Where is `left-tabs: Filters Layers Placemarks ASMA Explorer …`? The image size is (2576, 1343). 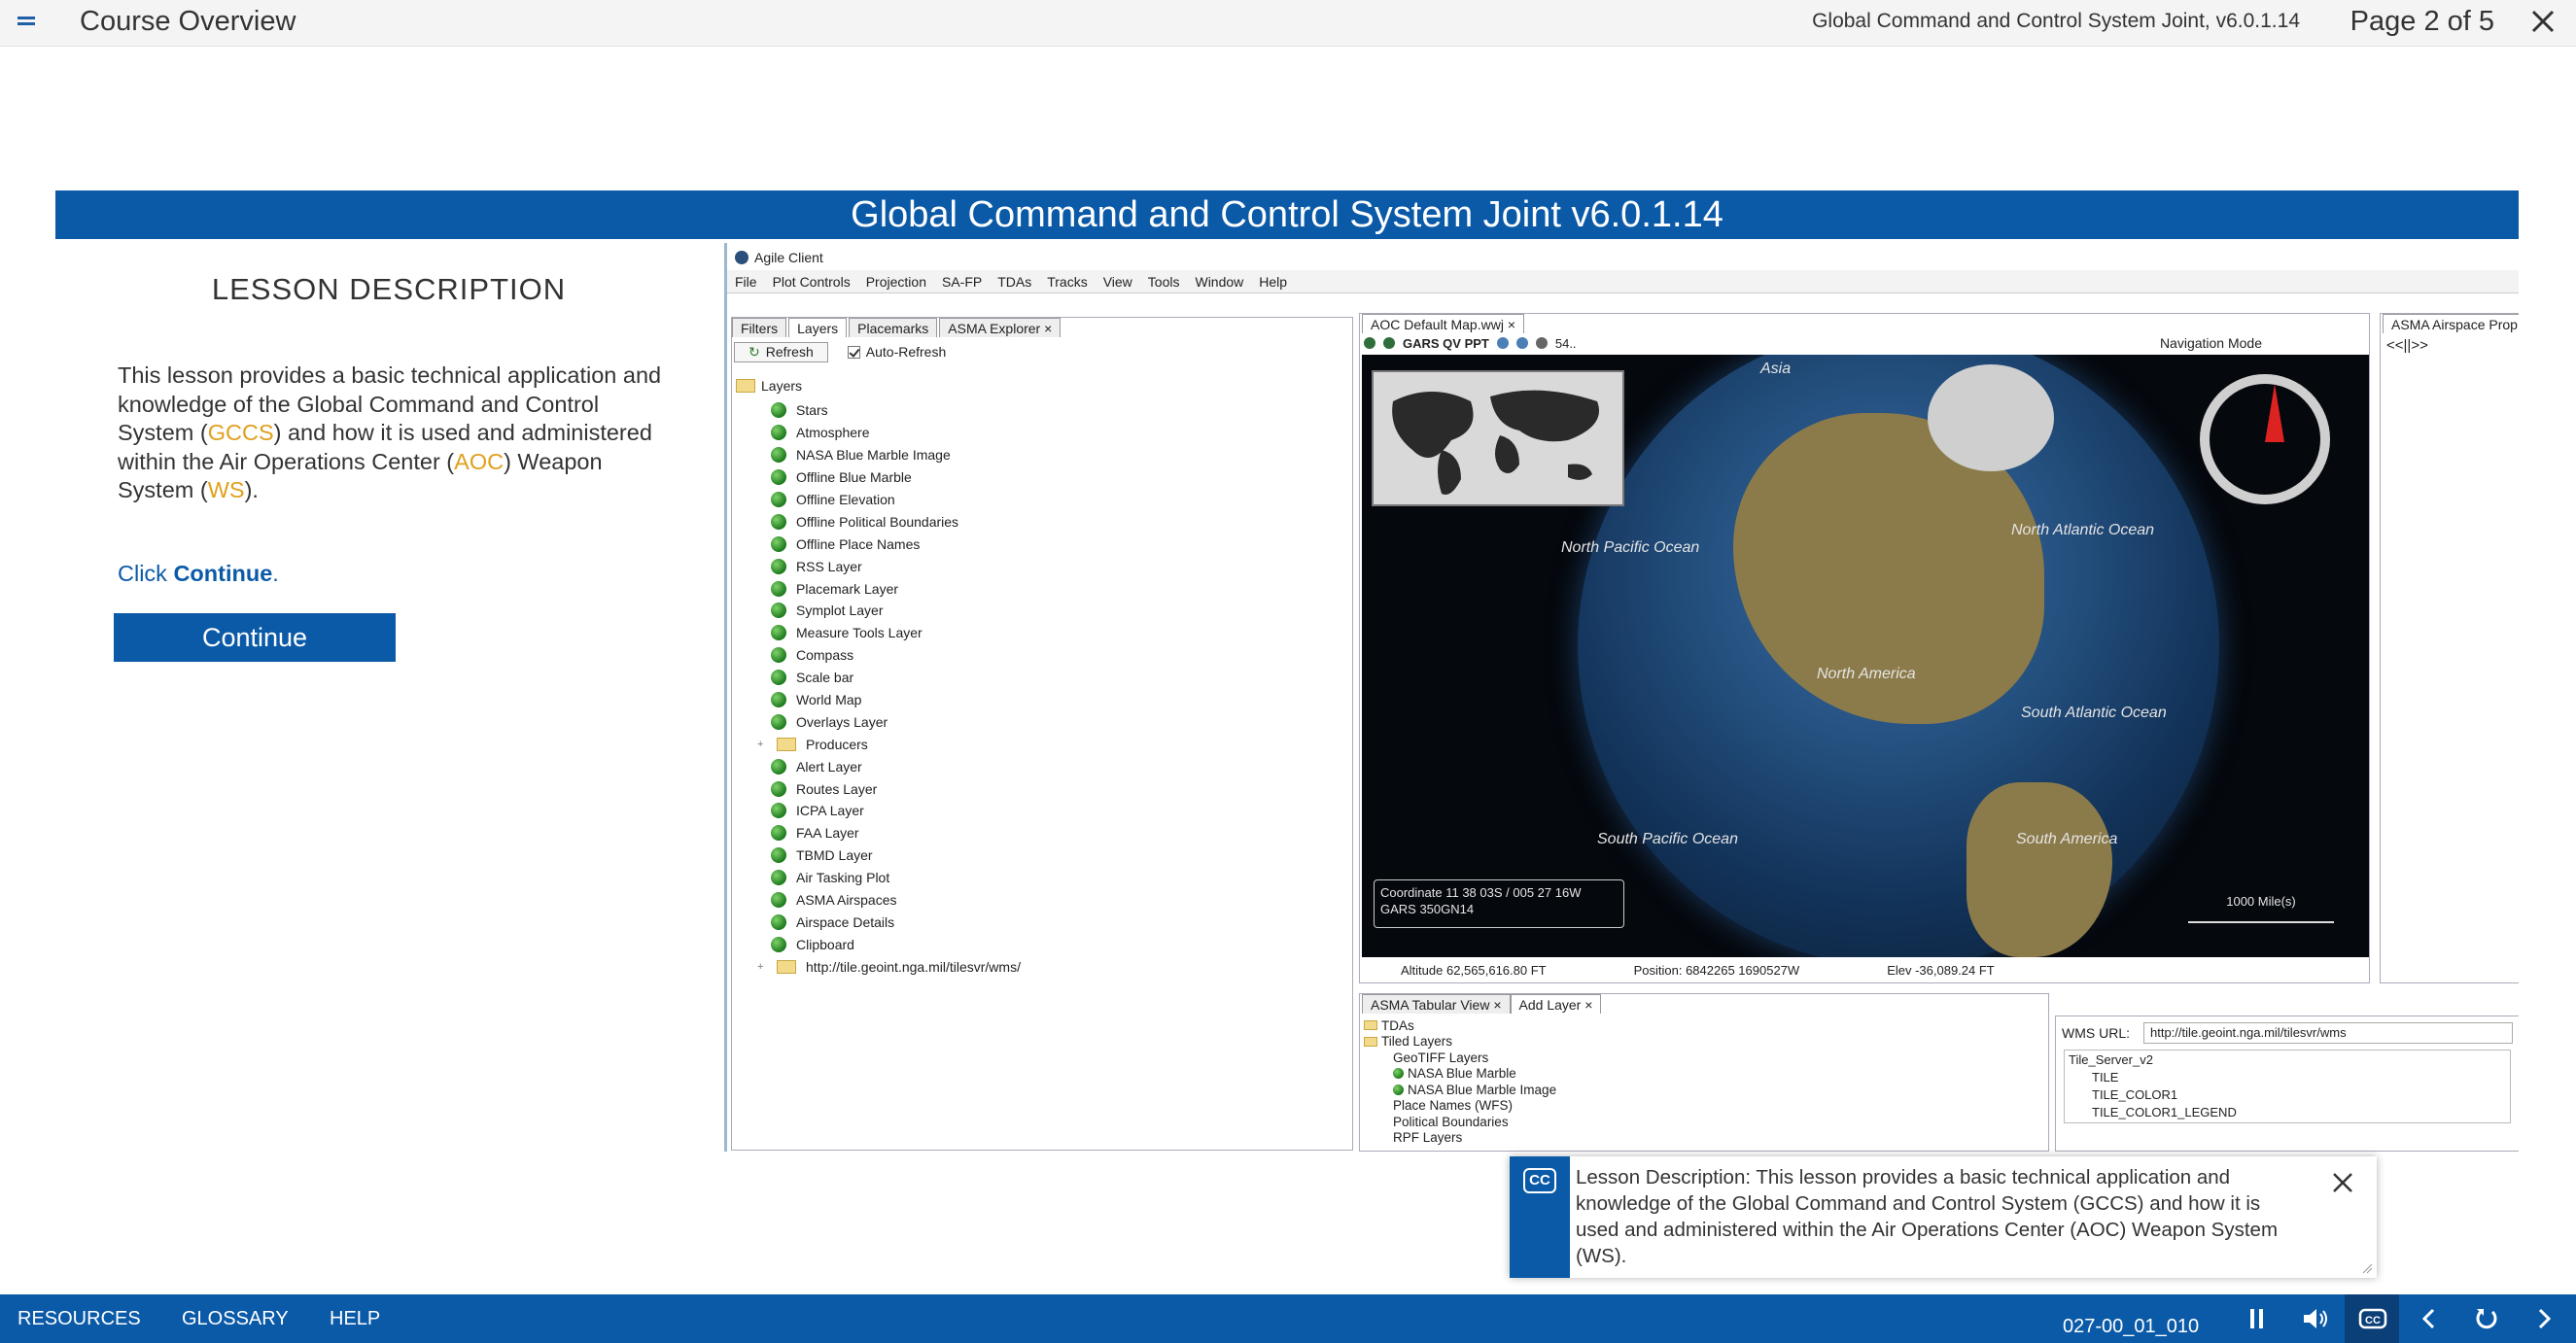 left-tabs: Filters Layers Placemarks ASMA Explorer … is located at coordinates (897, 327).